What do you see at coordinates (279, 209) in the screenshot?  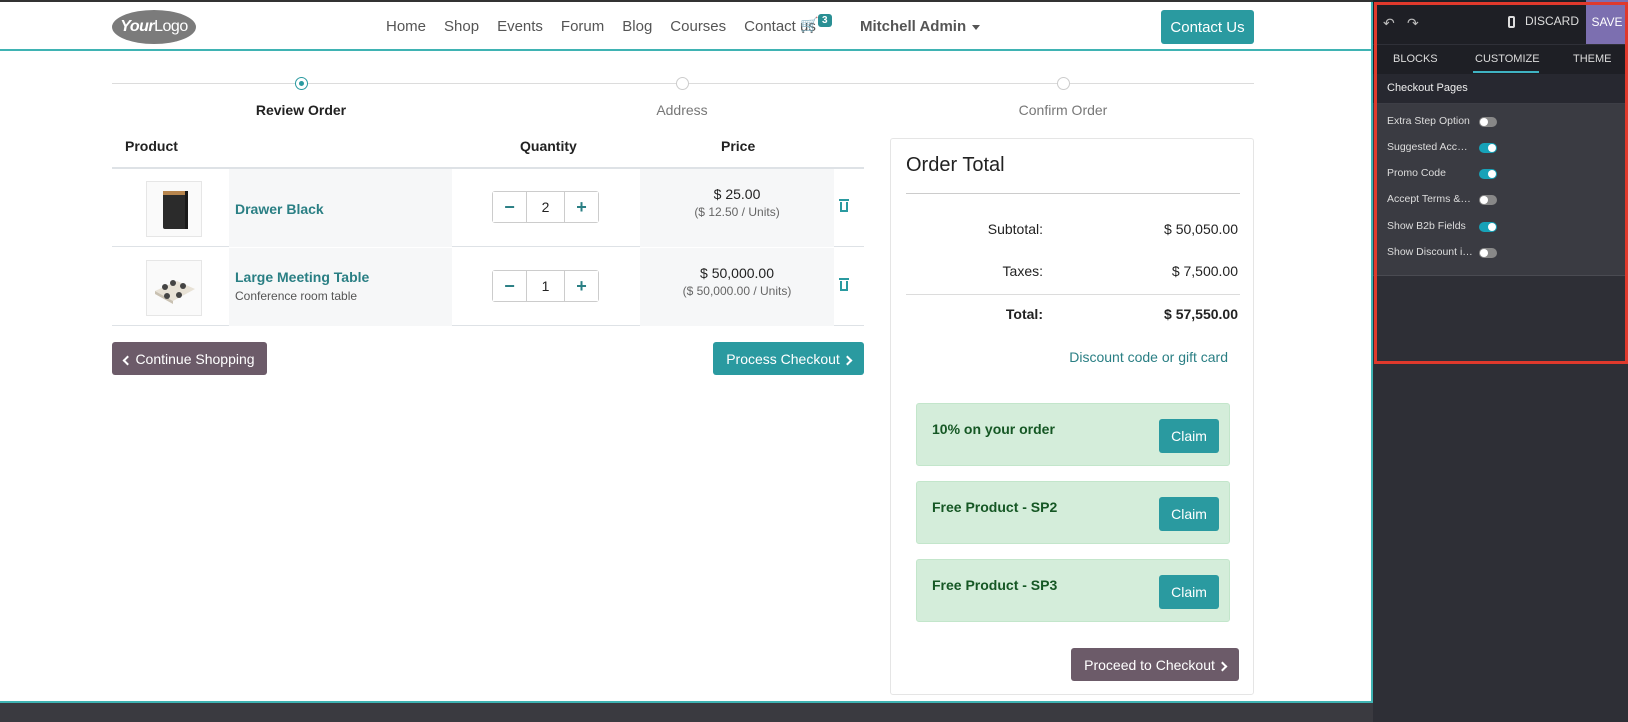 I see `product-name-link: Drawer Black` at bounding box center [279, 209].